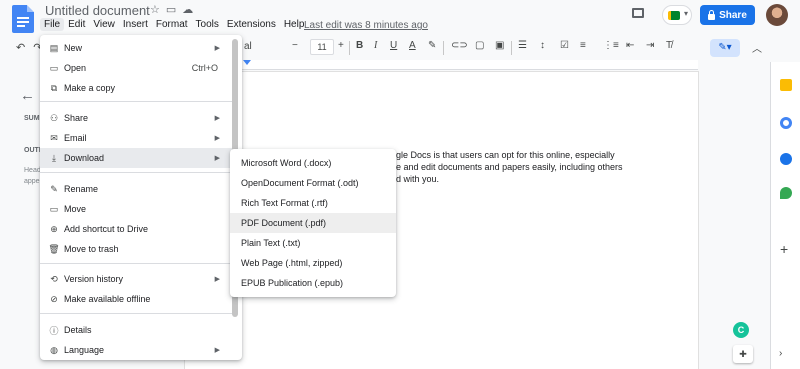 This screenshot has height=369, width=800. I want to click on font-size-input: 11, so click(322, 47).